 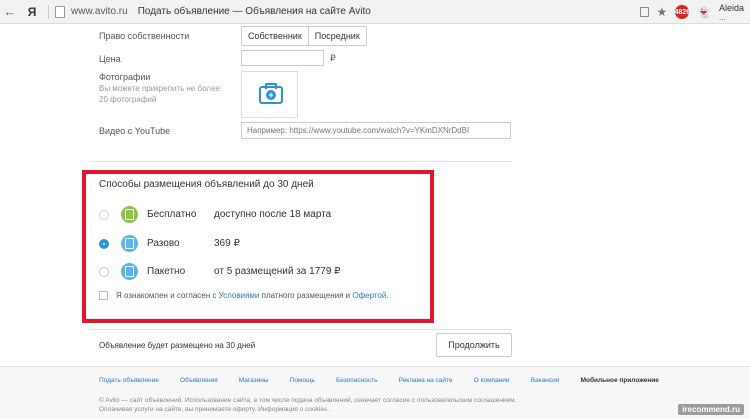 I want to click on plan-free-name: Бесплатно, so click(x=171, y=214).